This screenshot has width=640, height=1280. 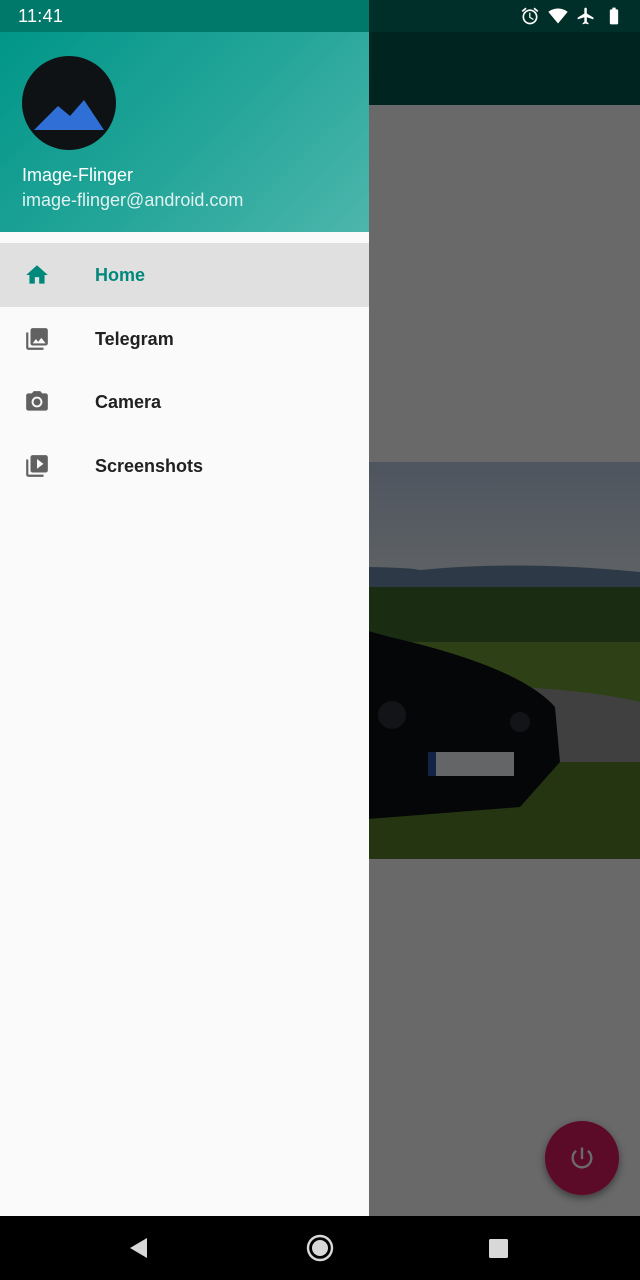 I want to click on drawer-item-label: Home, so click(x=120, y=275).